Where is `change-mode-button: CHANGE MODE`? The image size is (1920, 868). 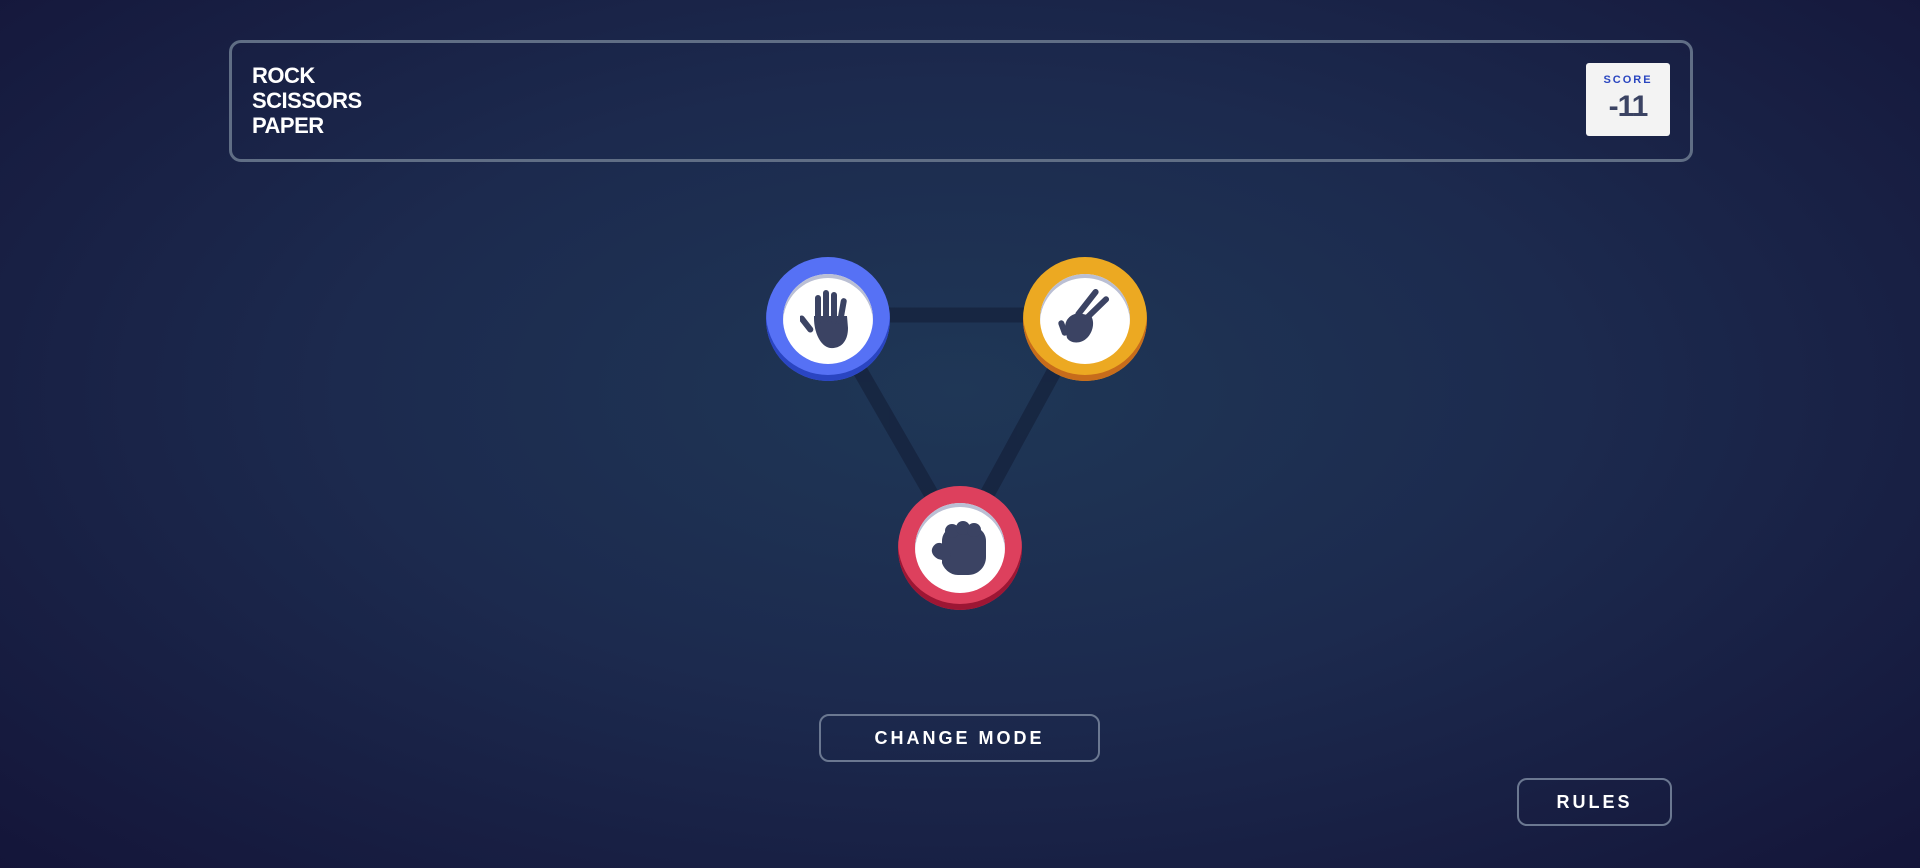
change-mode-button: CHANGE MODE is located at coordinates (959, 738).